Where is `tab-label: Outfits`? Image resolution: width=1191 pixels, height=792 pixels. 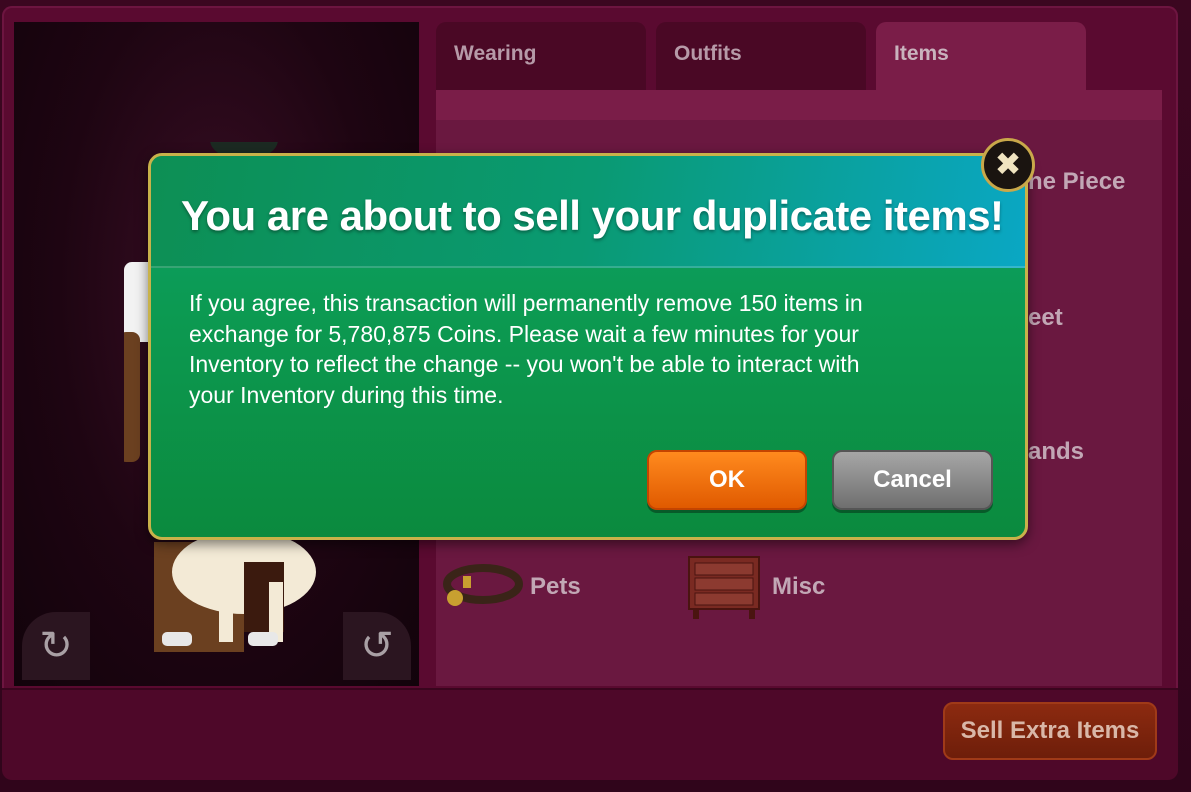 tab-label: Outfits is located at coordinates (708, 53).